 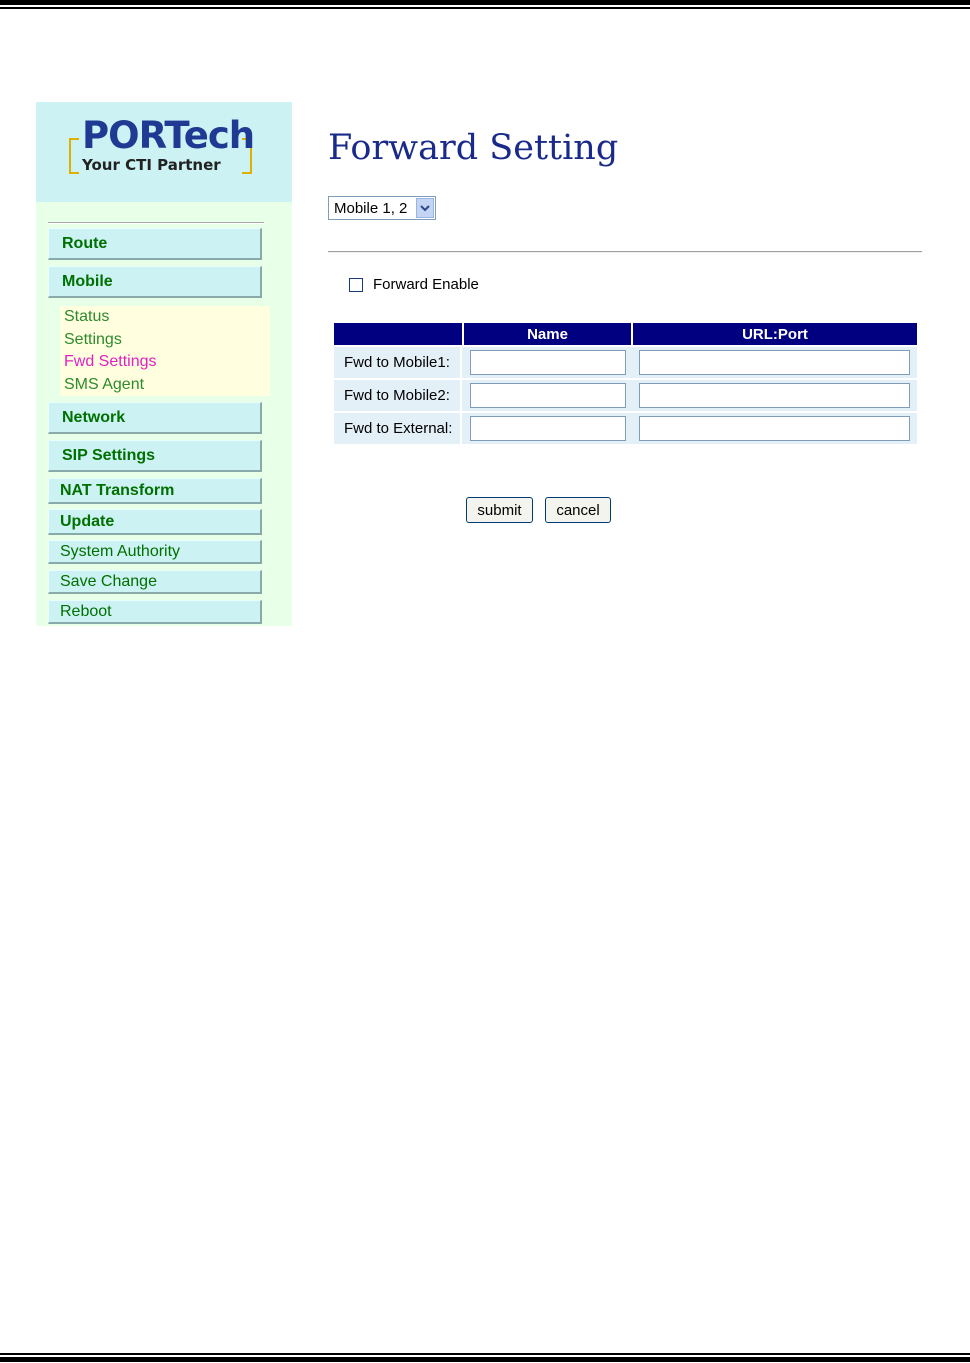 What do you see at coordinates (774, 428) in the screenshot?
I see `fwd-external-url-input` at bounding box center [774, 428].